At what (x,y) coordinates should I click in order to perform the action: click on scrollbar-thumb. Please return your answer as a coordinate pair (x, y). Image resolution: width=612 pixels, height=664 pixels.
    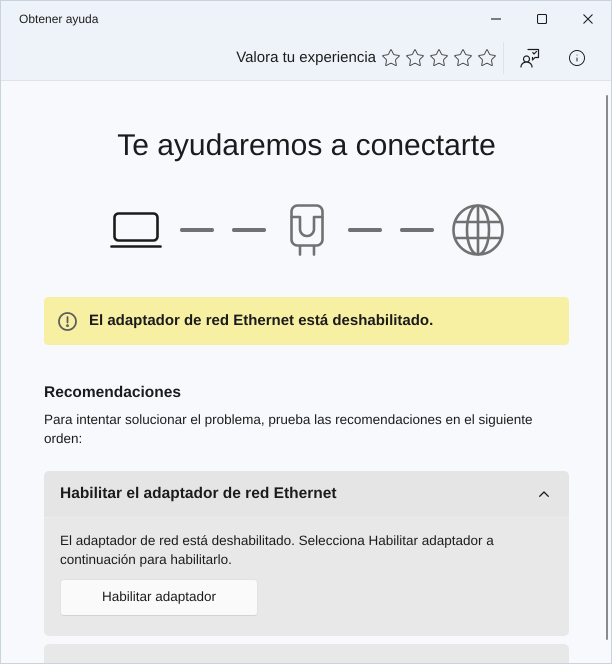
    Looking at the image, I should click on (607, 367).